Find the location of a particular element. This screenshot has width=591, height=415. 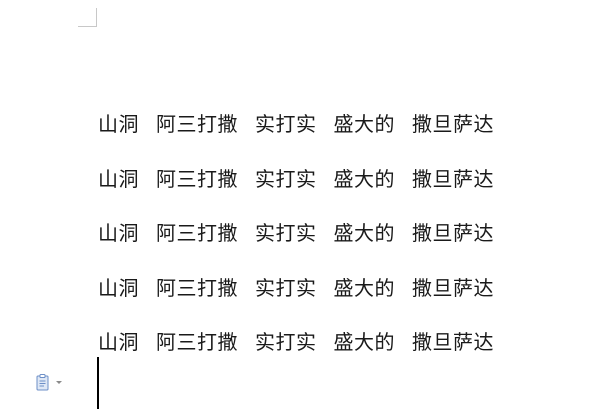

text-cursor is located at coordinates (98, 383).